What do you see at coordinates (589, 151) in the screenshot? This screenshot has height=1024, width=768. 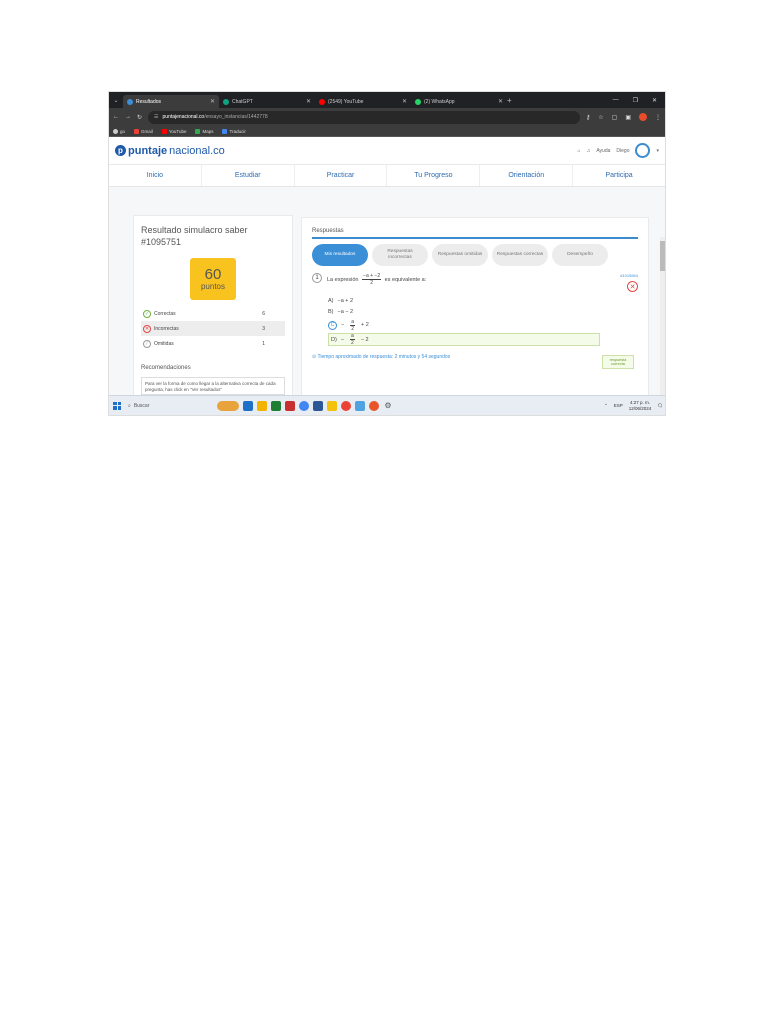 I see `bell-icon: ♫` at bounding box center [589, 151].